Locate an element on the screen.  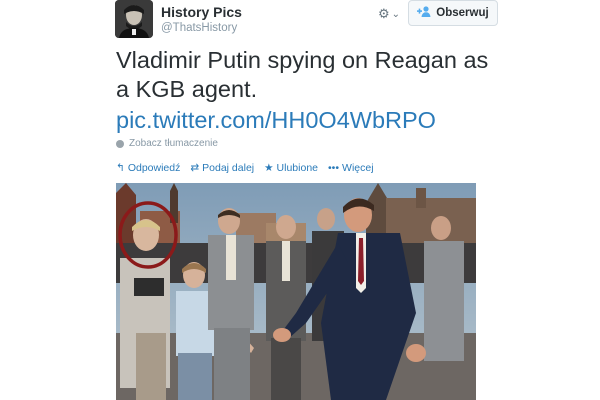
retweet-button: ⇄ Podaj dalej is located at coordinates (222, 168).